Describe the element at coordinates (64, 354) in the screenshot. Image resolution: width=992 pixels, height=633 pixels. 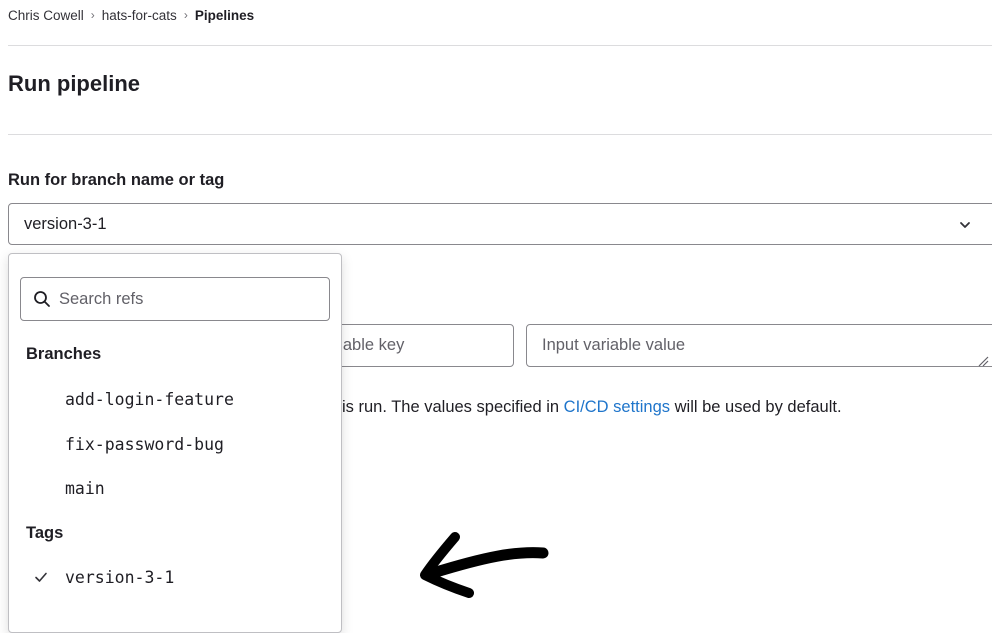
I see `branches-group-header: Branches` at that location.